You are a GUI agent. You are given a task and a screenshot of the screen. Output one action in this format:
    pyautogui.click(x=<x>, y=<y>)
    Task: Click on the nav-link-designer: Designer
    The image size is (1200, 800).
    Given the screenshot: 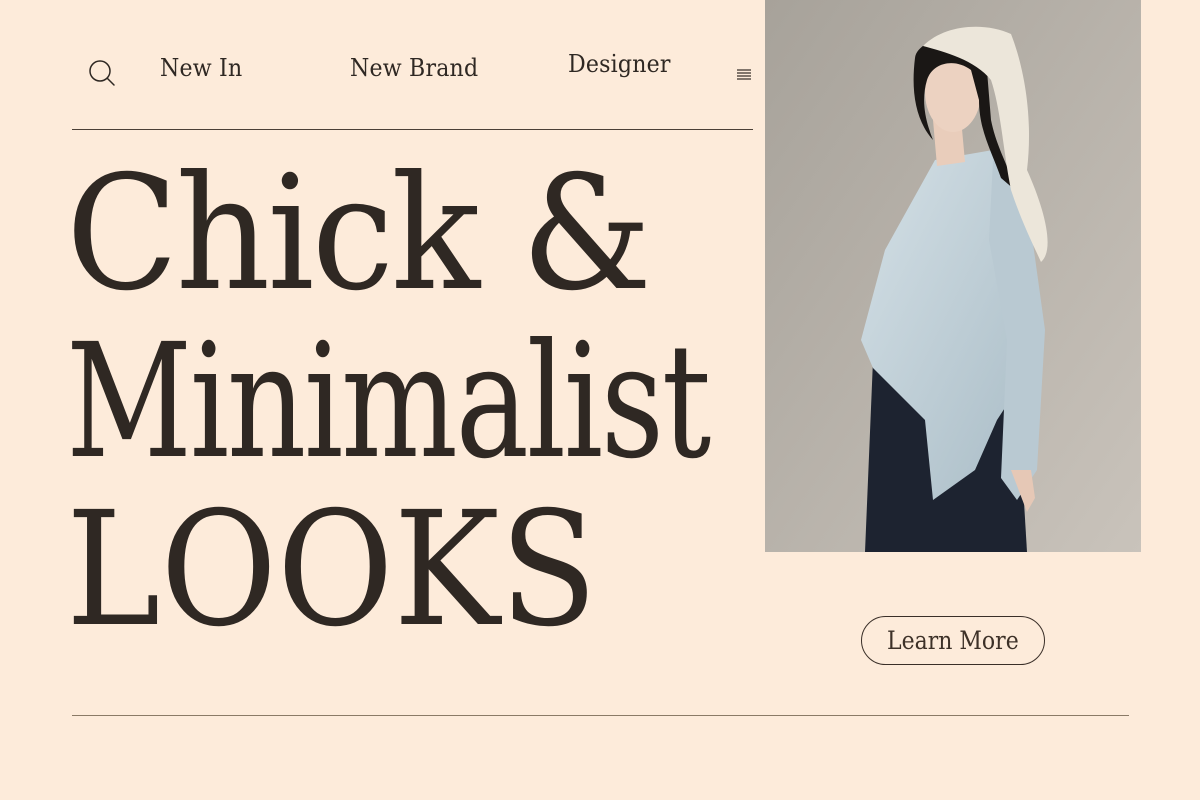 What is the action you would take?
    pyautogui.click(x=619, y=64)
    